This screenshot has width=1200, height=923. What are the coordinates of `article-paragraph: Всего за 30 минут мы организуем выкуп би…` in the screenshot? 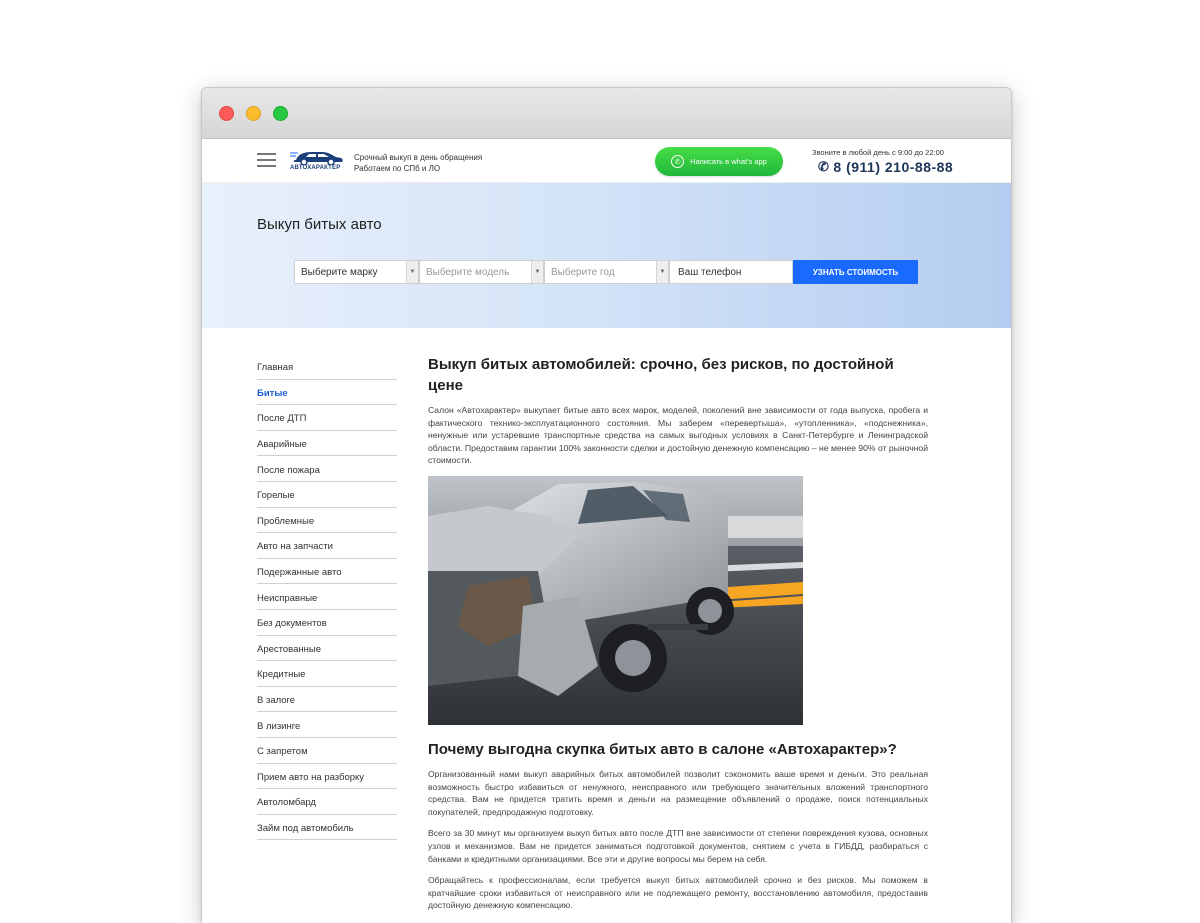 It's located at (678, 846).